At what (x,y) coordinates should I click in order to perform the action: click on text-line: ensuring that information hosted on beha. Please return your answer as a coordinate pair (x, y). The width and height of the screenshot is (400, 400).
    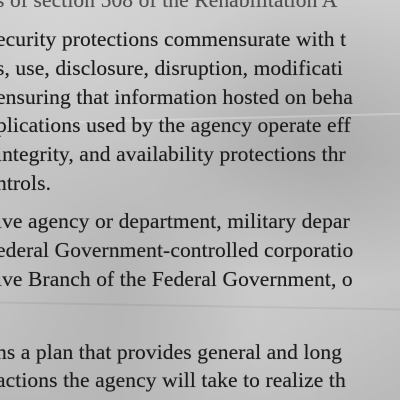
    Looking at the image, I should click on (176, 97).